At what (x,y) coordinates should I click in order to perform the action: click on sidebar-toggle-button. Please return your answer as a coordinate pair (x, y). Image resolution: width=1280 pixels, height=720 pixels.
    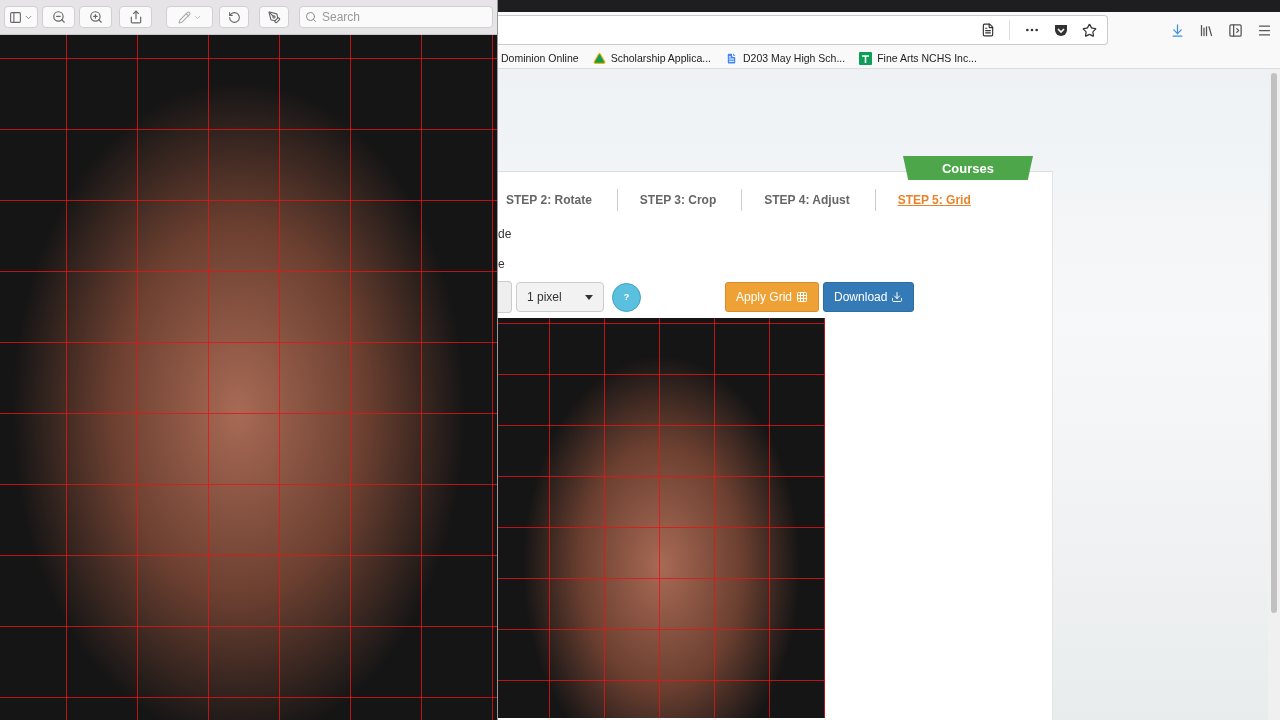
    Looking at the image, I should click on (21, 17).